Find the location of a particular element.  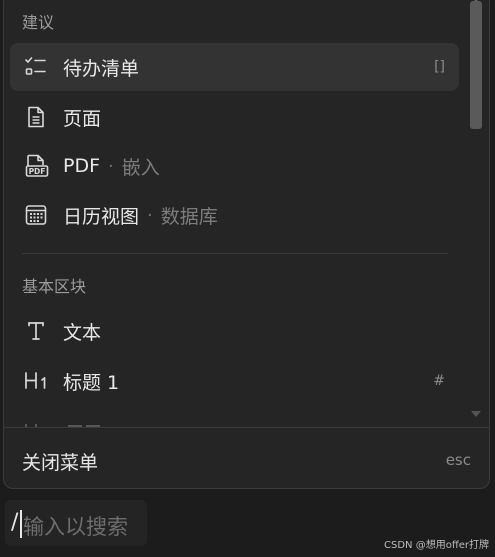

menu-item-label: 待办清单 is located at coordinates (101, 68).